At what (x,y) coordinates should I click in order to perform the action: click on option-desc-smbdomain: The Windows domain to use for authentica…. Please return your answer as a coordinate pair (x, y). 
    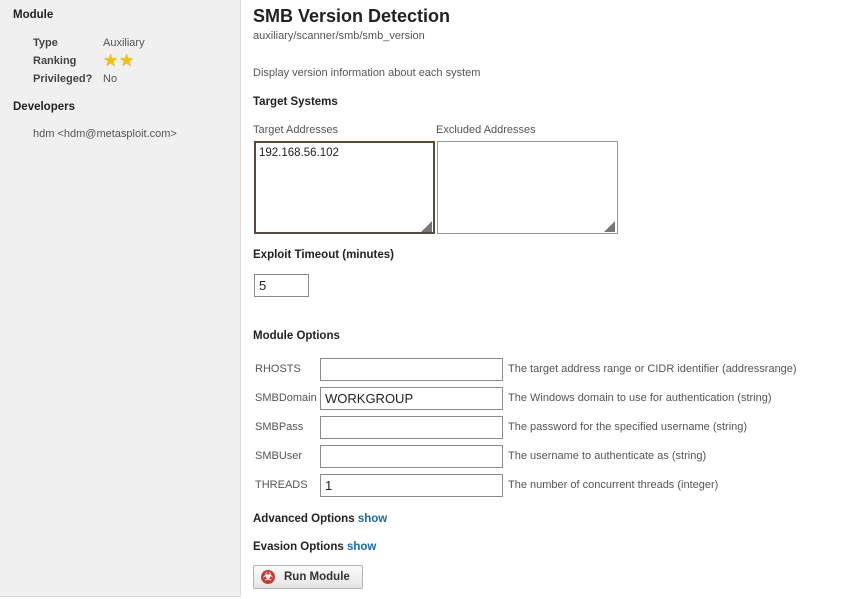
    Looking at the image, I should click on (640, 398).